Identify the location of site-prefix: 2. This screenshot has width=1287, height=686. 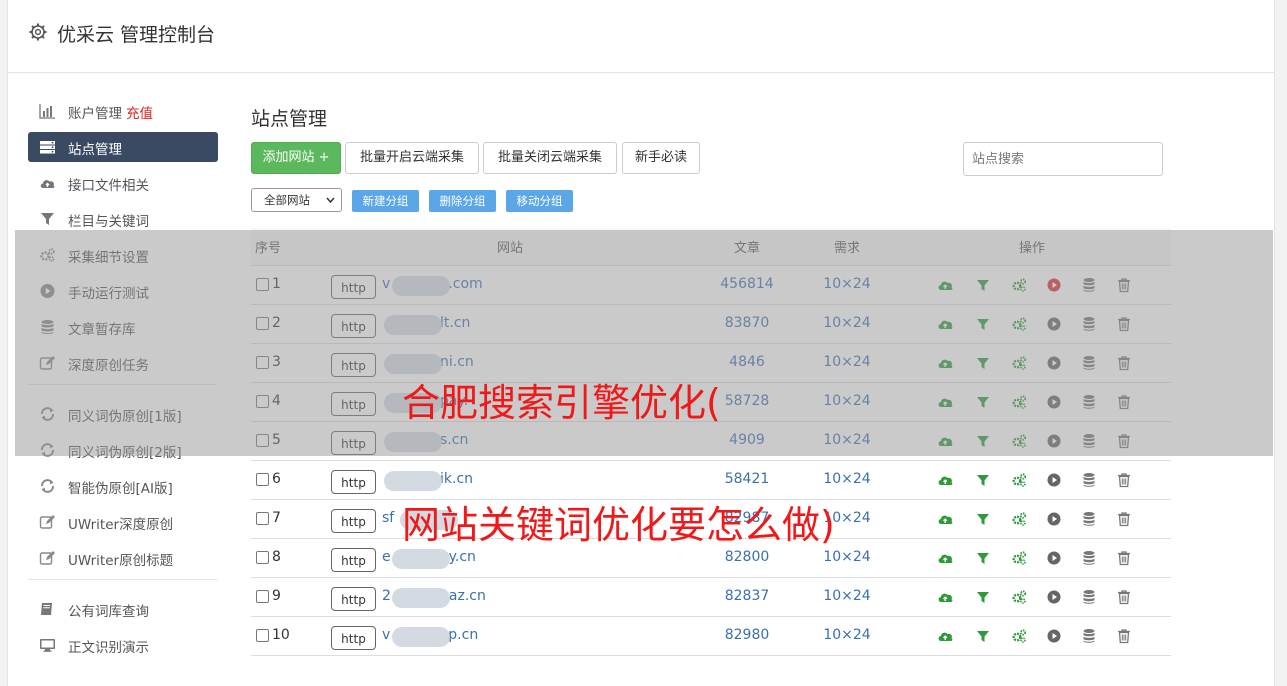
(386, 596).